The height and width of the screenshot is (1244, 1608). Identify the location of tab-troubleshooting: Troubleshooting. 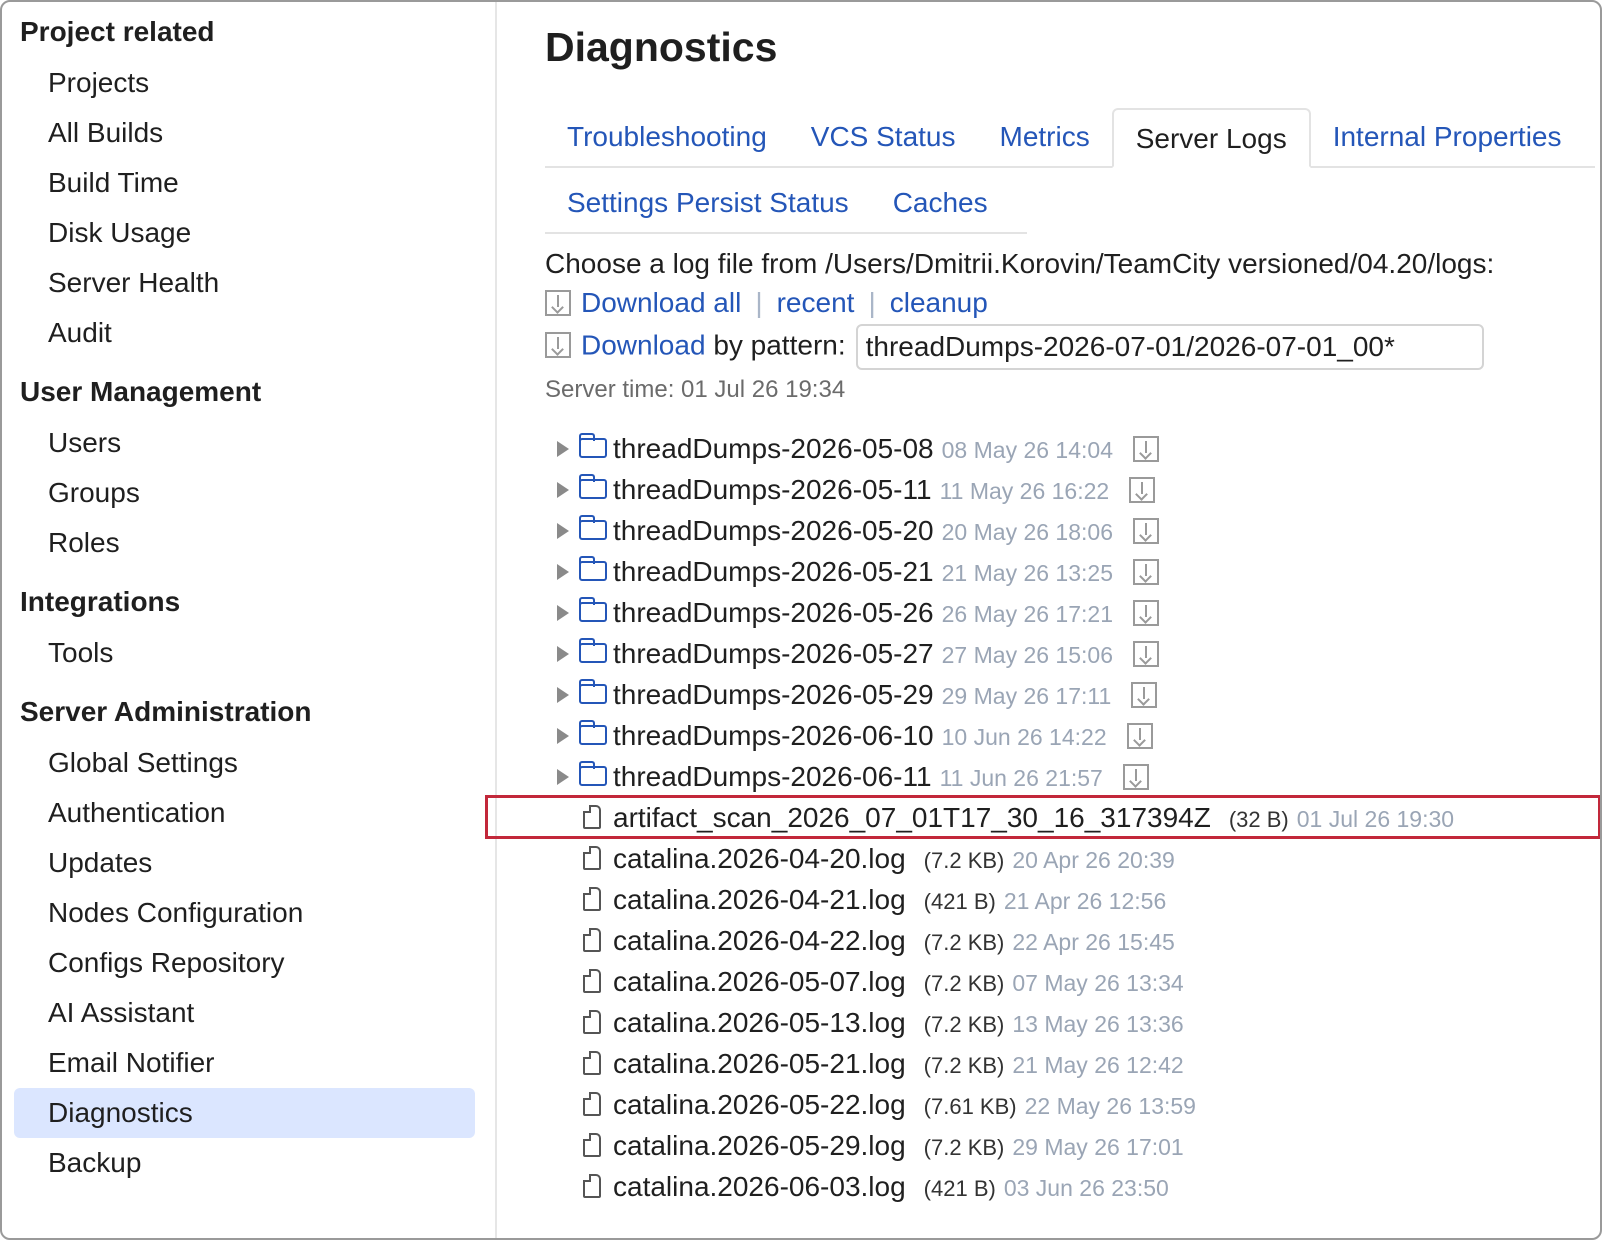
(667, 137).